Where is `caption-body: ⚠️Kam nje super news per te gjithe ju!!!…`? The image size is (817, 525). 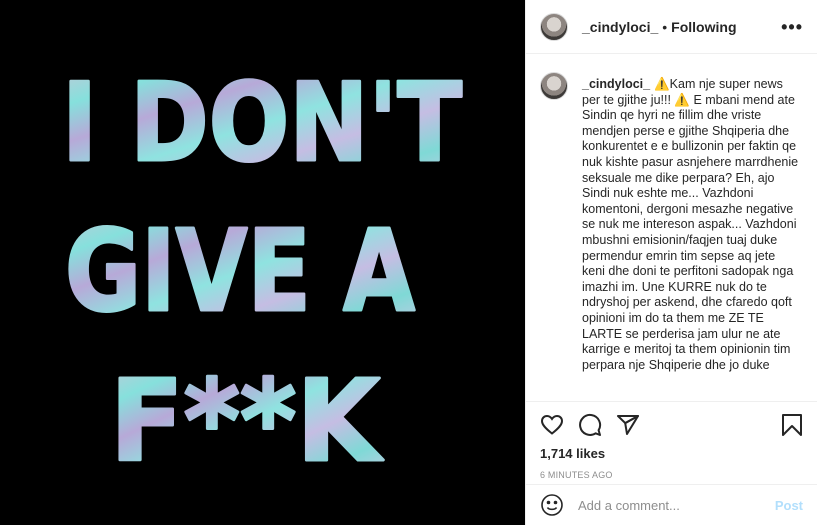
caption-body: ⚠️Kam nje super news per te gjithe ju!!!… is located at coordinates (690, 224).